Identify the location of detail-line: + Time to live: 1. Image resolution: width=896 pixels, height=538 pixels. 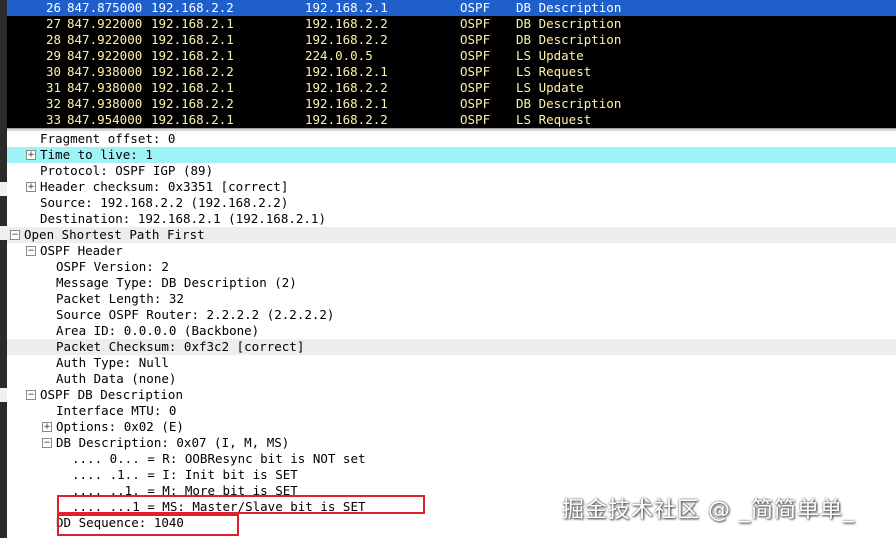
(451, 155).